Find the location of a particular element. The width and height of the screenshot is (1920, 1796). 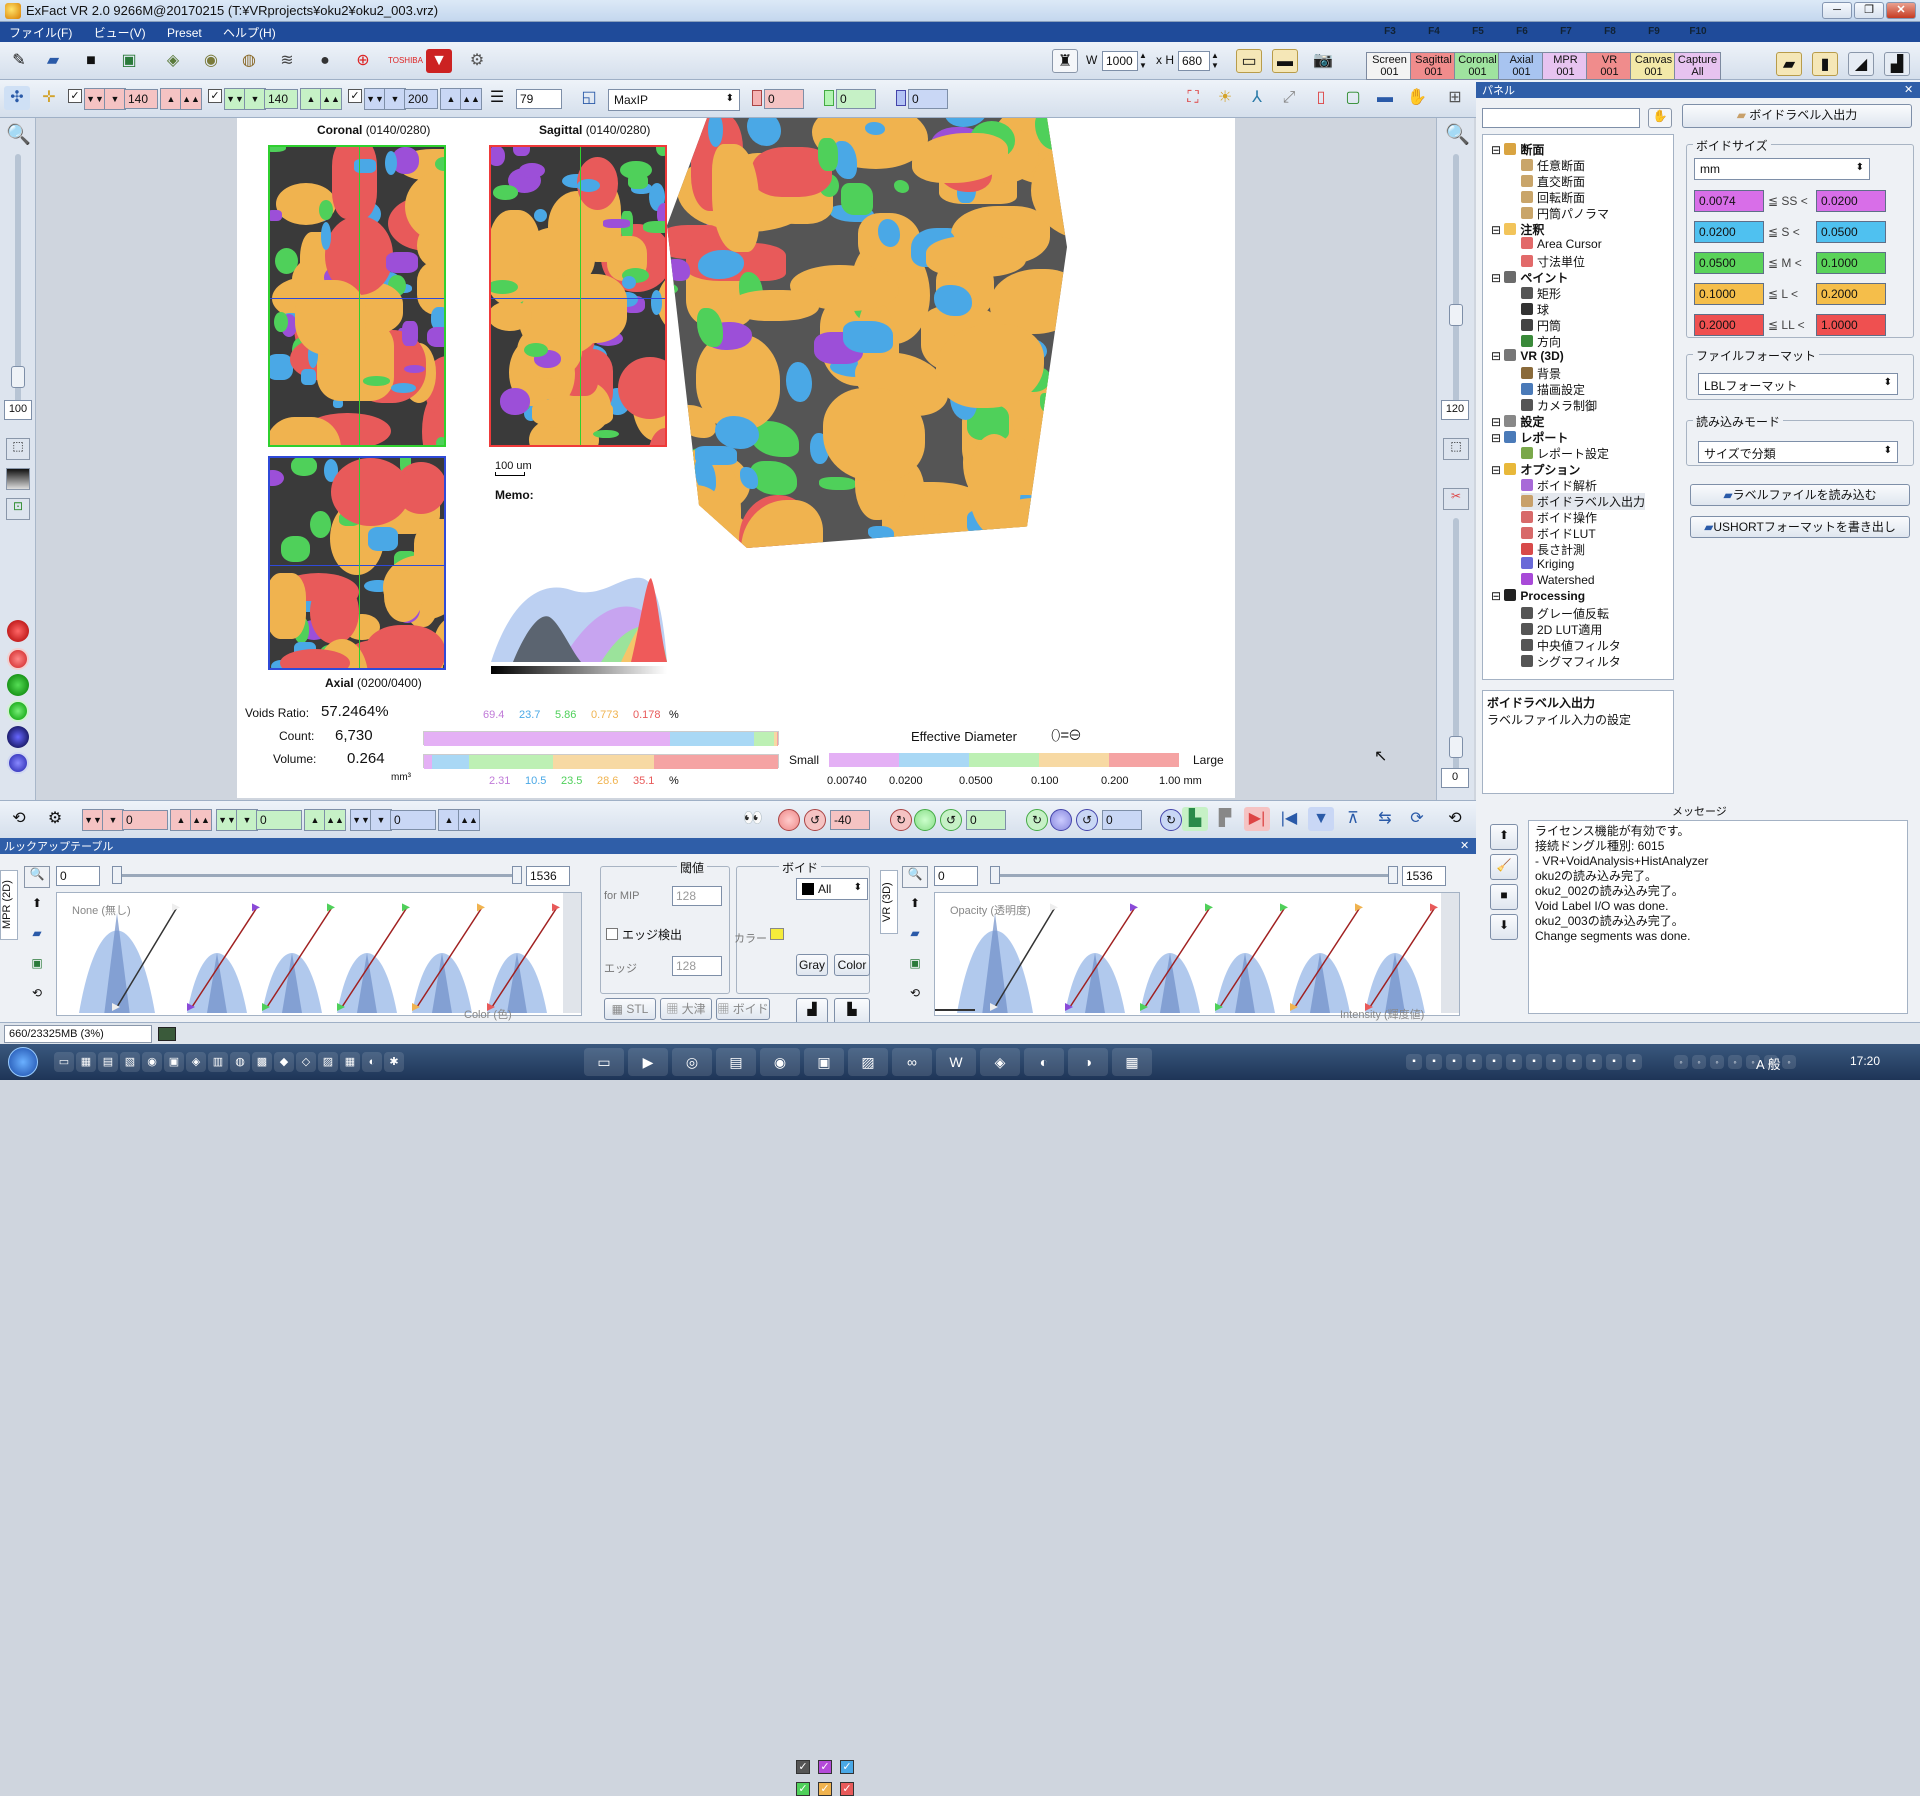

taskbar-app-icon: W is located at coordinates (956, 1062).